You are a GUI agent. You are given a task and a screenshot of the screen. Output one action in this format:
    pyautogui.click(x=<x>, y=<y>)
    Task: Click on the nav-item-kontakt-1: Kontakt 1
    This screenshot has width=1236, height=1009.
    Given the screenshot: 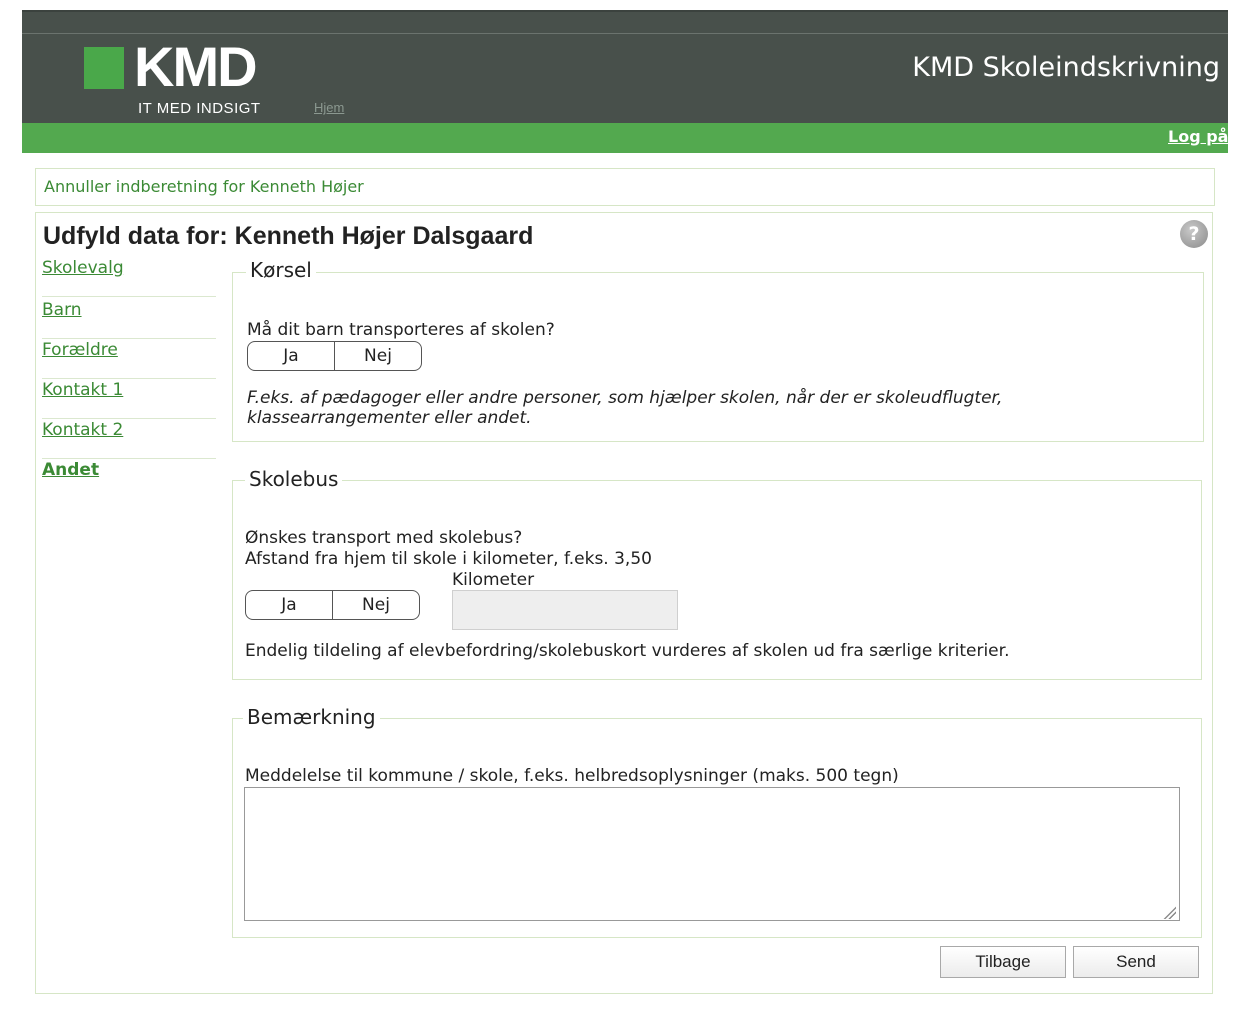 What is the action you would take?
    pyautogui.click(x=129, y=399)
    